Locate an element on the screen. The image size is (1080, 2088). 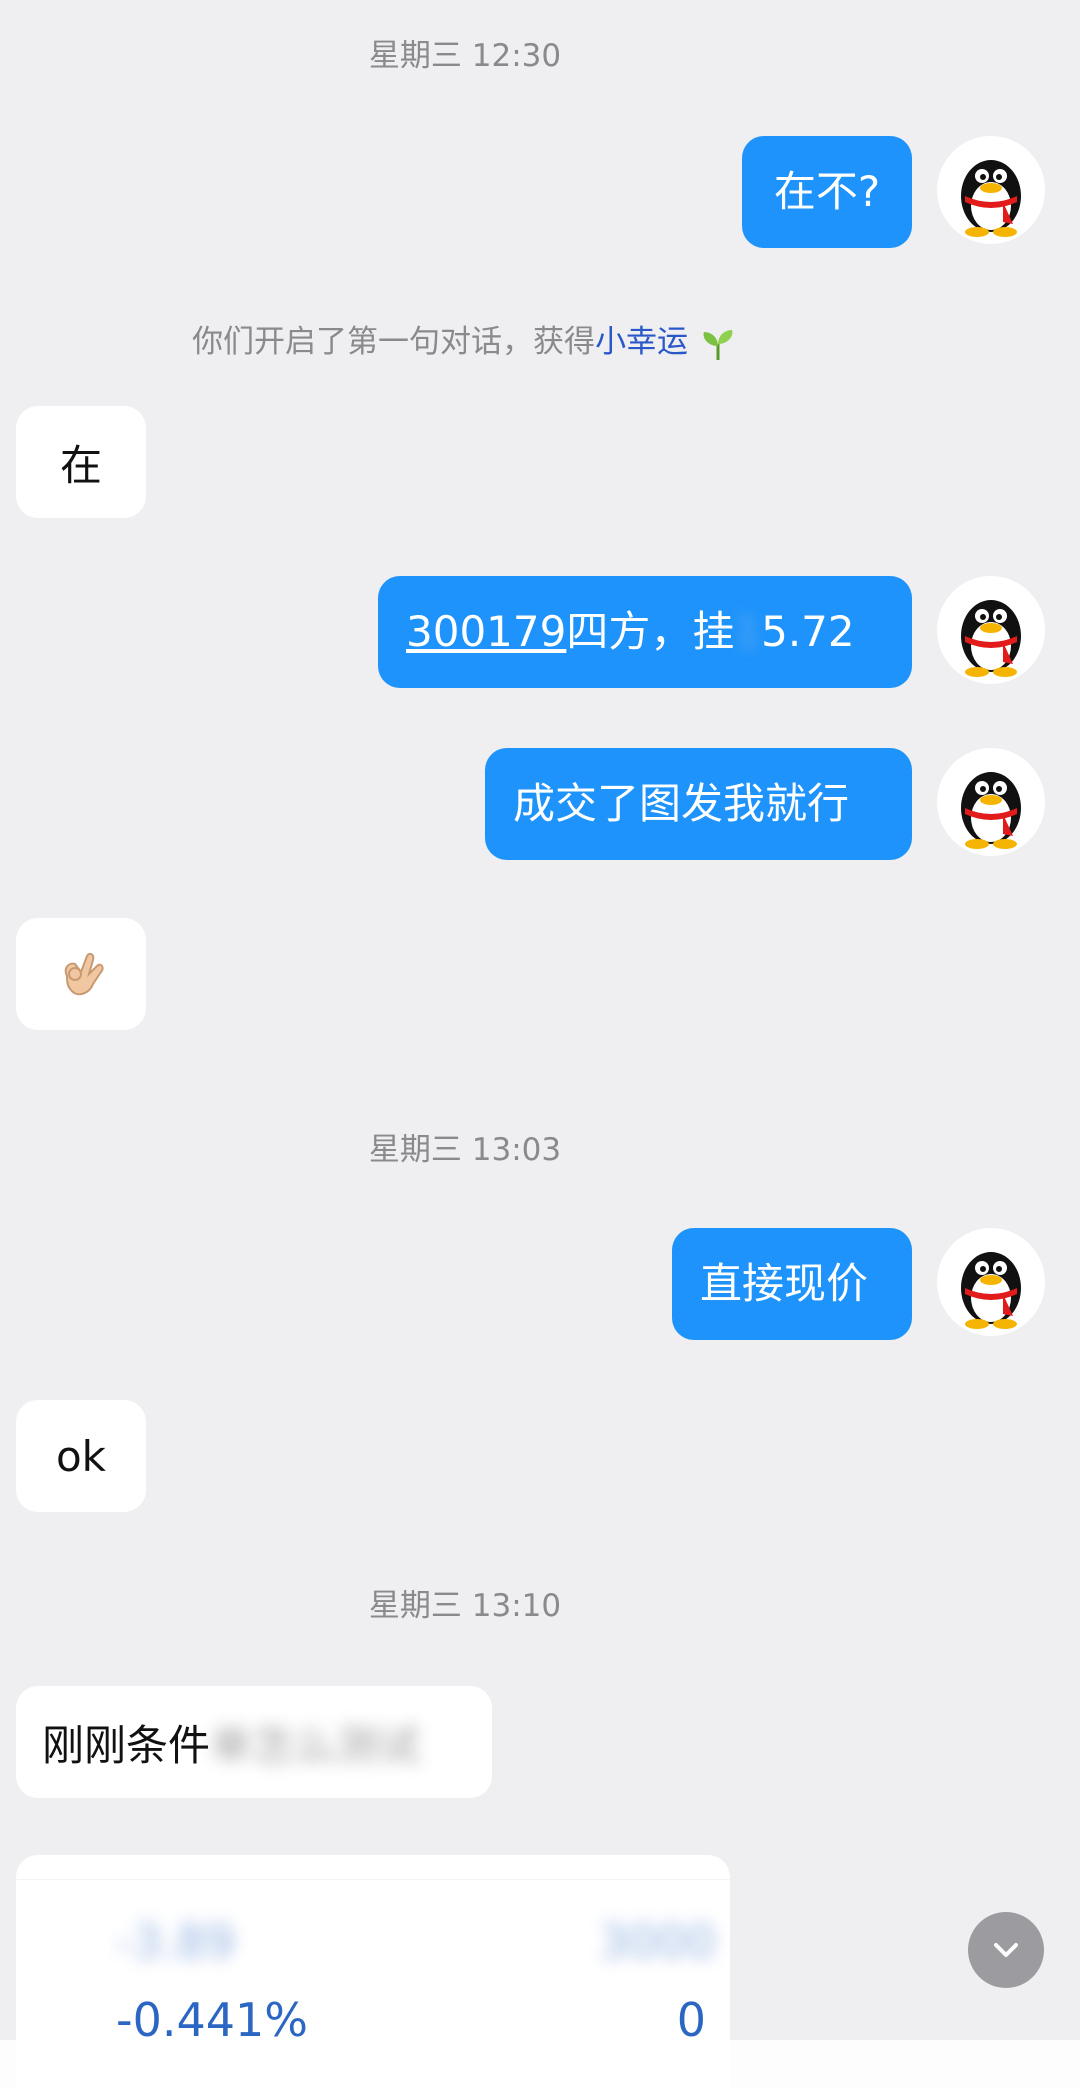
system-notice: 你们开启了第一句对话，获得小幸运 is located at coordinates (465, 340).